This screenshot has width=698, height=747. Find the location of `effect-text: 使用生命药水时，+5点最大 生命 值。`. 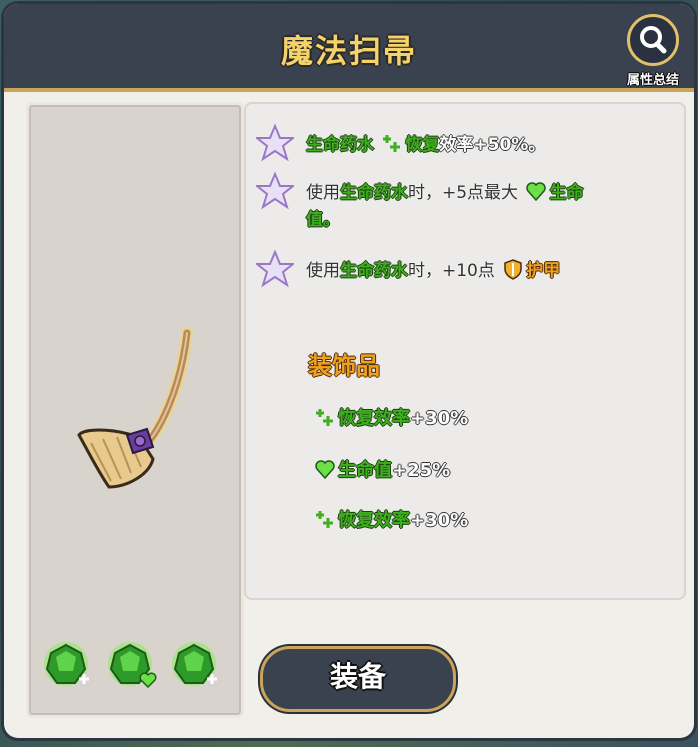

effect-text: 使用生命药水时，+5点最大 生命 值。 is located at coordinates (456, 207).